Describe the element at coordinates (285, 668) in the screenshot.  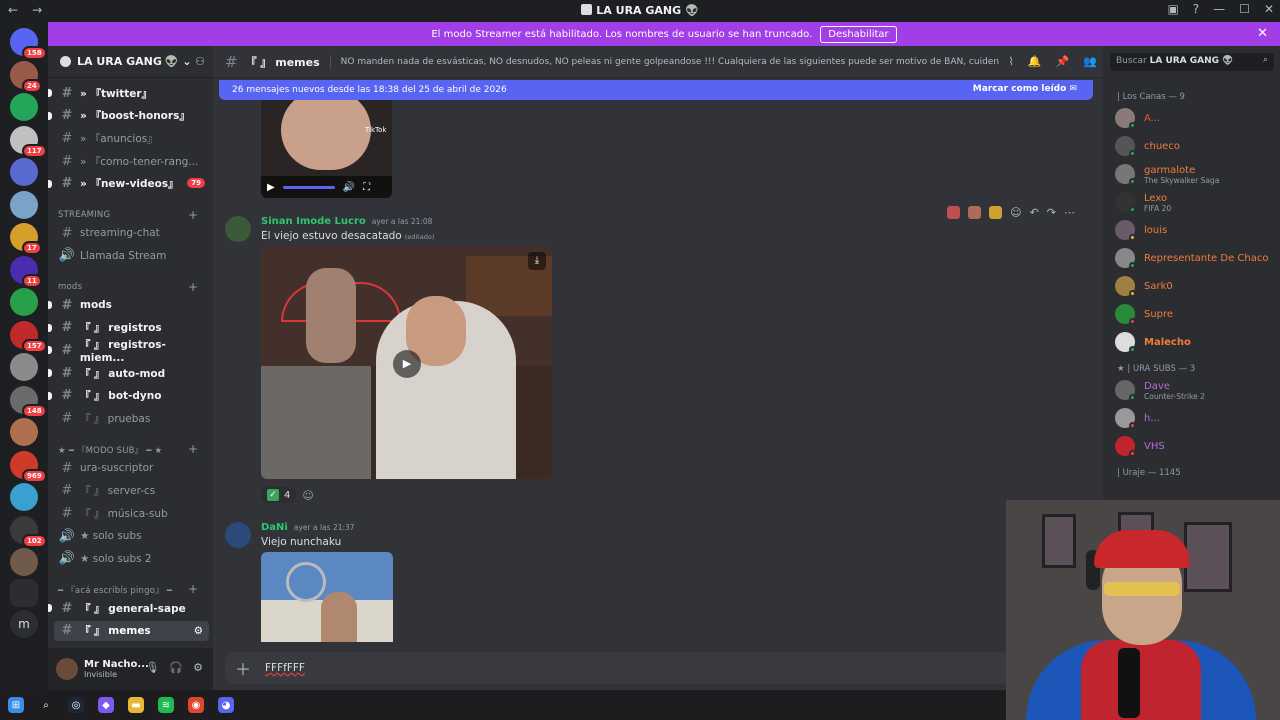
I see `message-input-value: FFFfFFF` at that location.